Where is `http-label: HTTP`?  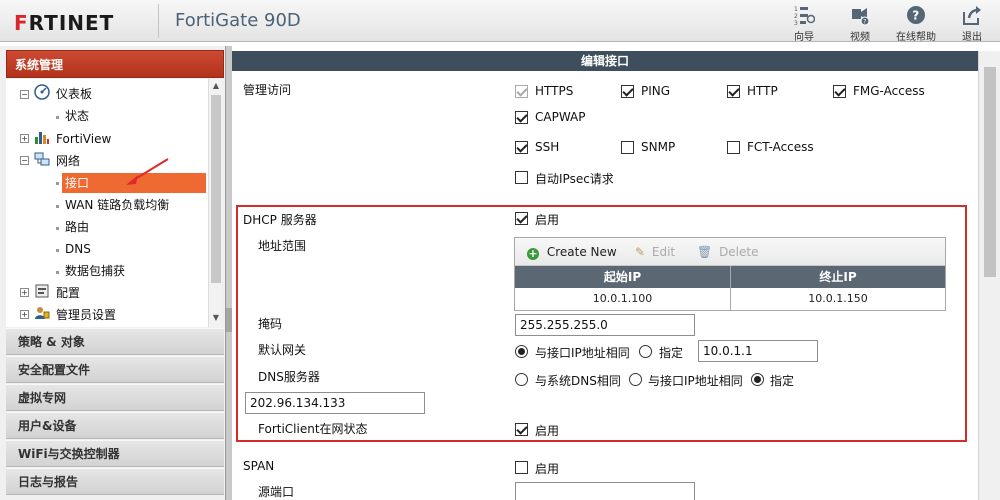 http-label: HTTP is located at coordinates (762, 91).